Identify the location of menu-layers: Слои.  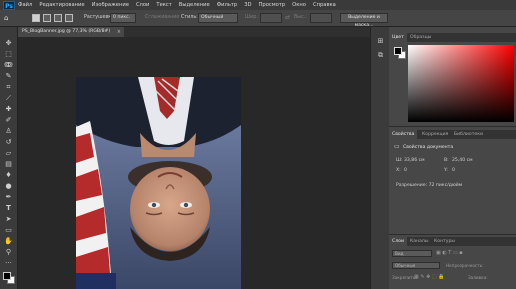
(142, 5).